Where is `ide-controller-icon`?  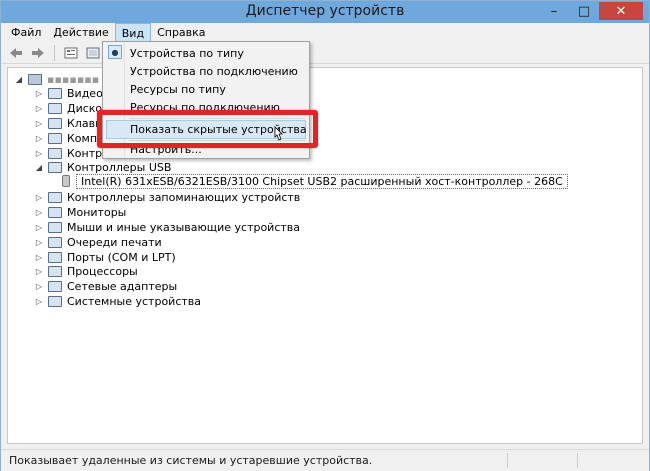 ide-controller-icon is located at coordinates (55, 153).